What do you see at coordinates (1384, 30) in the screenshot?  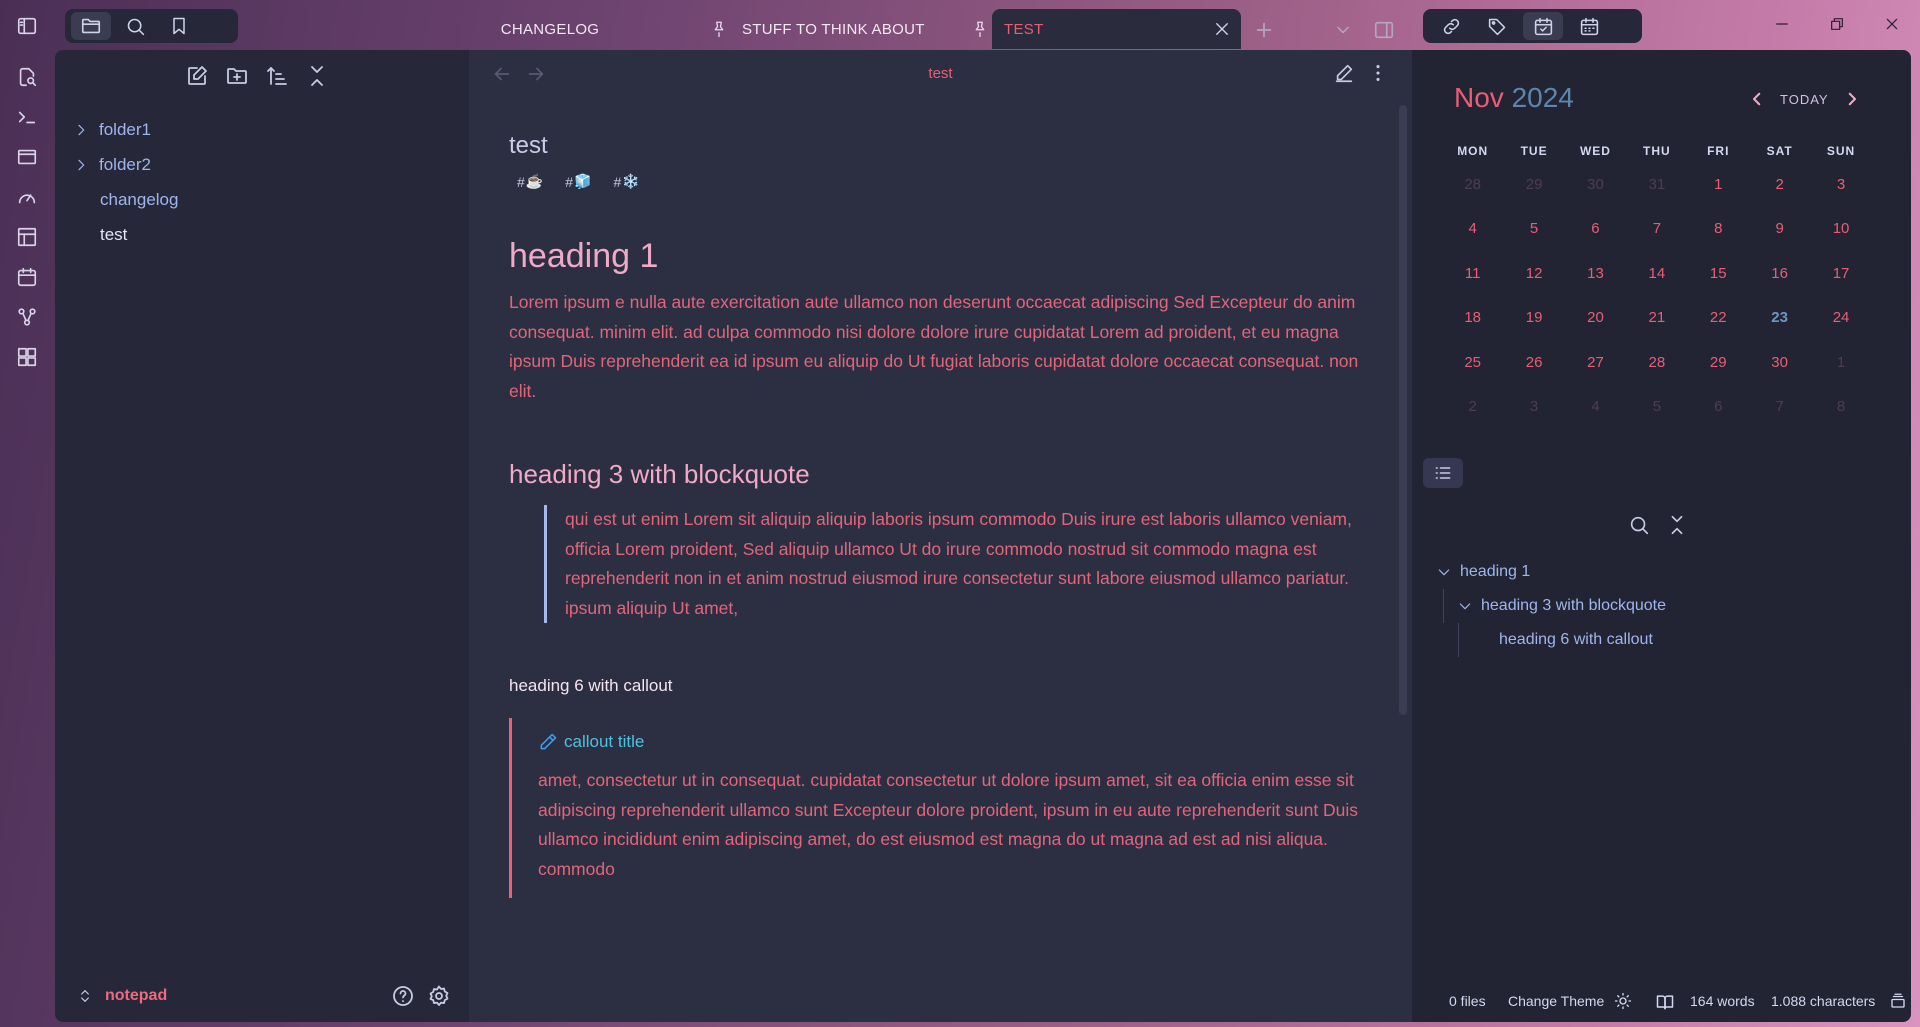 I see `right-sidebar-toggle-icon` at bounding box center [1384, 30].